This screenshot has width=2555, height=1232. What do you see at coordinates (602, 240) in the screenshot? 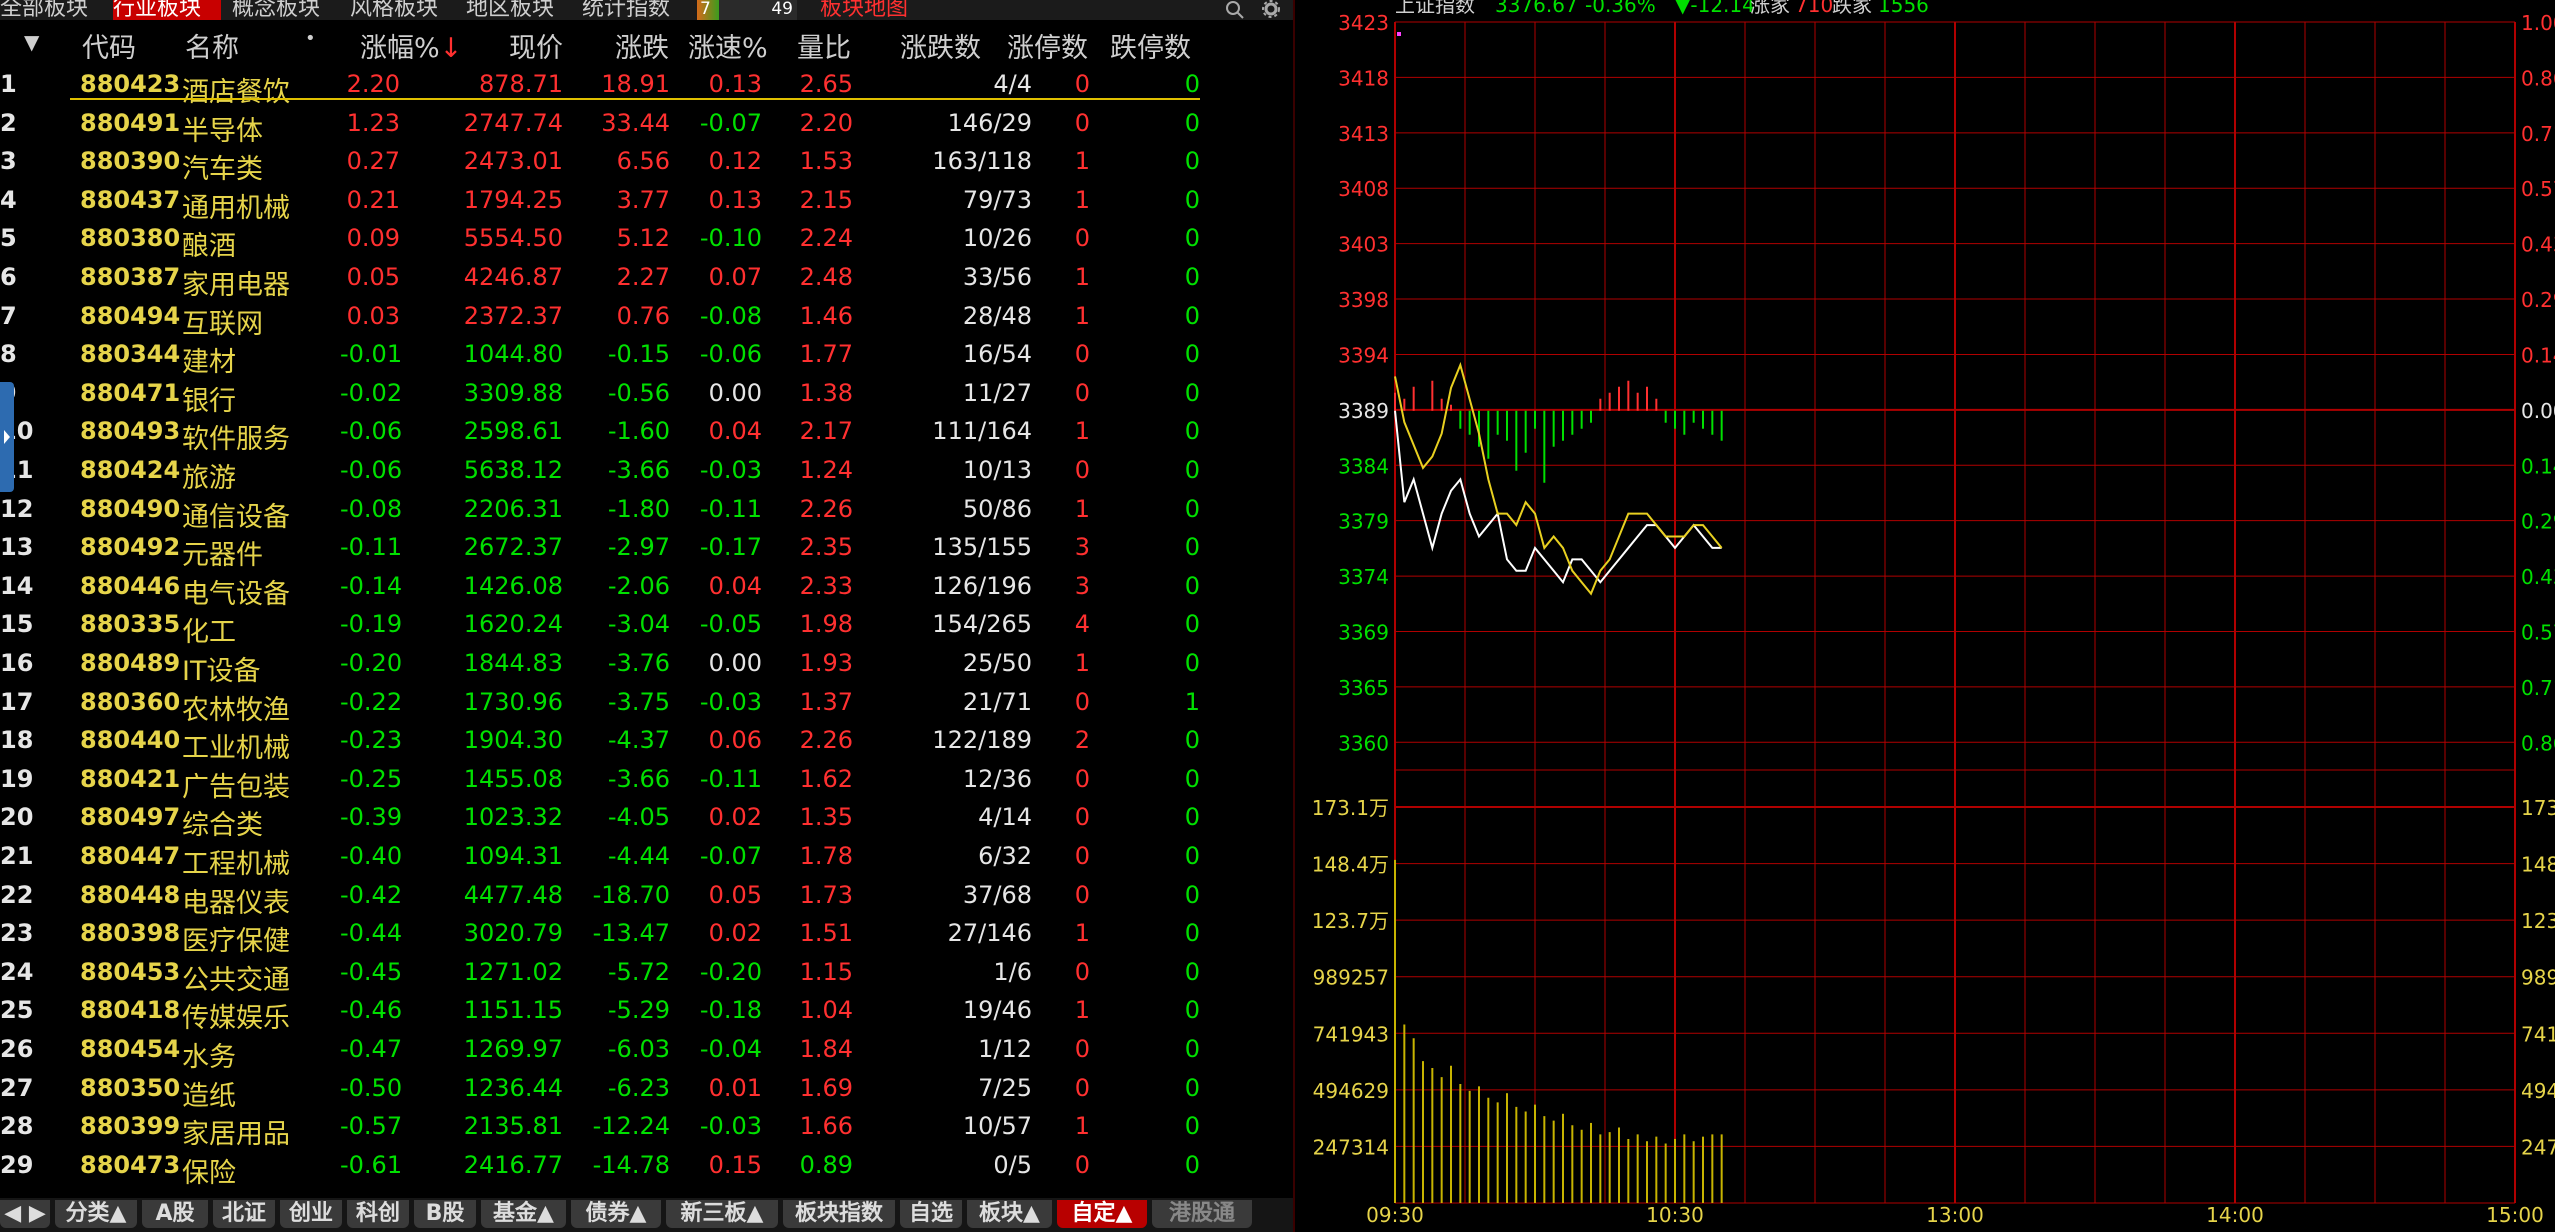
I see `table-row: 5 880380 酿酒 0.09 5554.50 5.12 -0.10 2.24 10/26 0 0` at bounding box center [602, 240].